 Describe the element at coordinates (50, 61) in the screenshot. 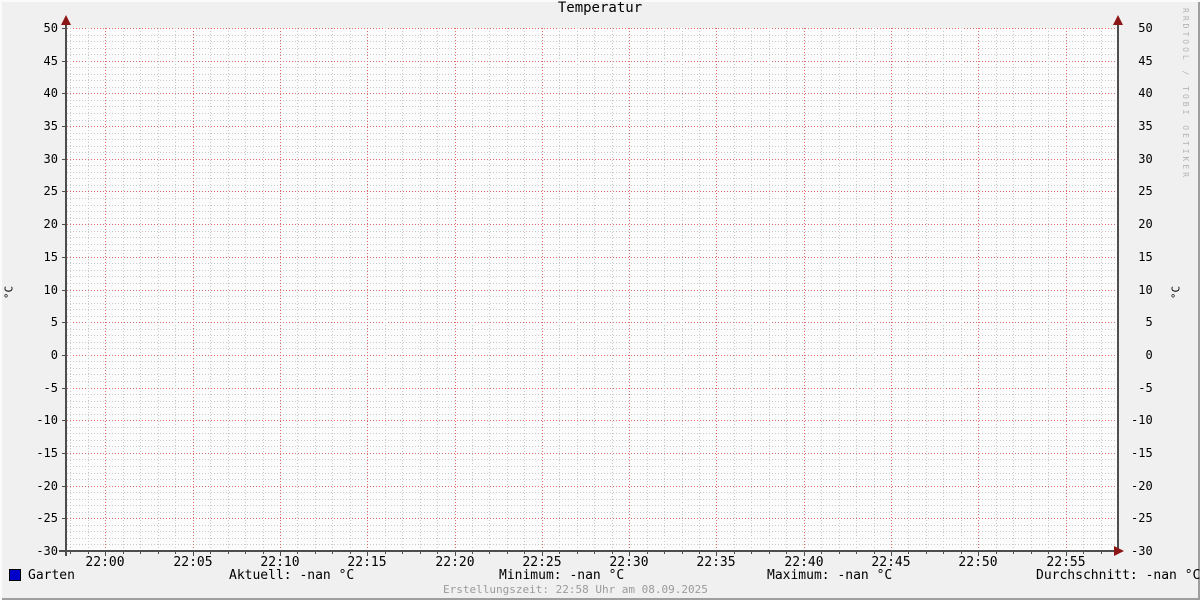

I see `y-tick-label-left: 45` at that location.